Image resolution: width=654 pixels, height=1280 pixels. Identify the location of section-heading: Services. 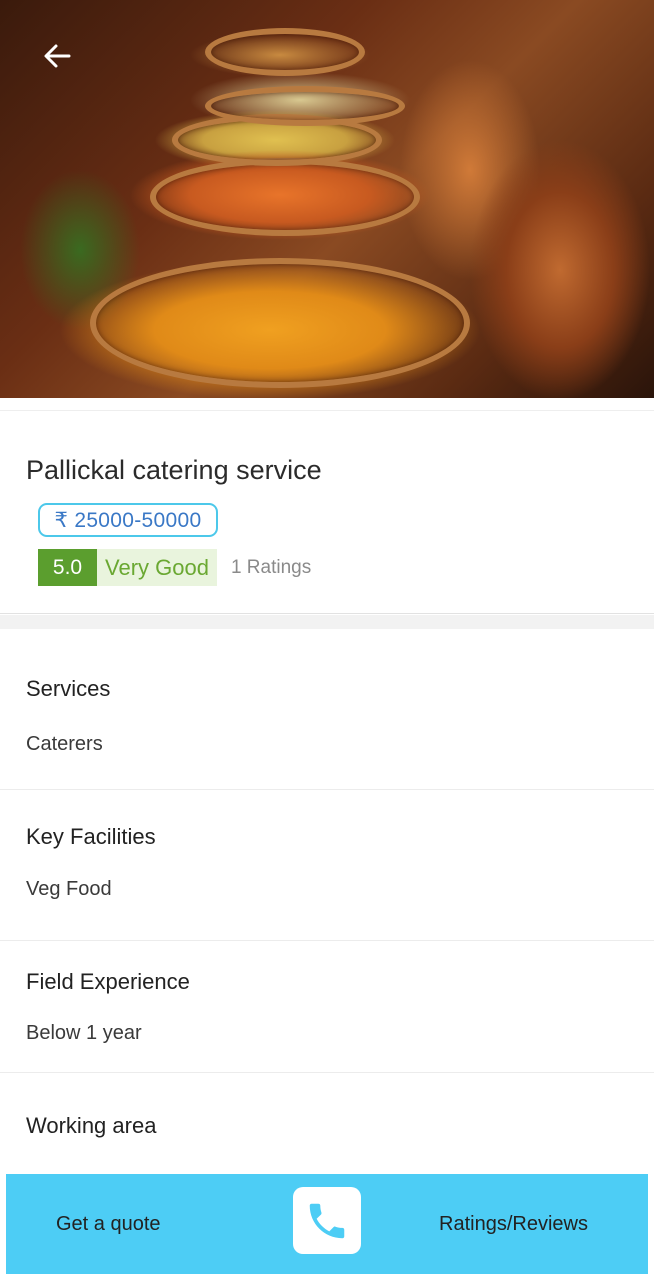
(68, 688).